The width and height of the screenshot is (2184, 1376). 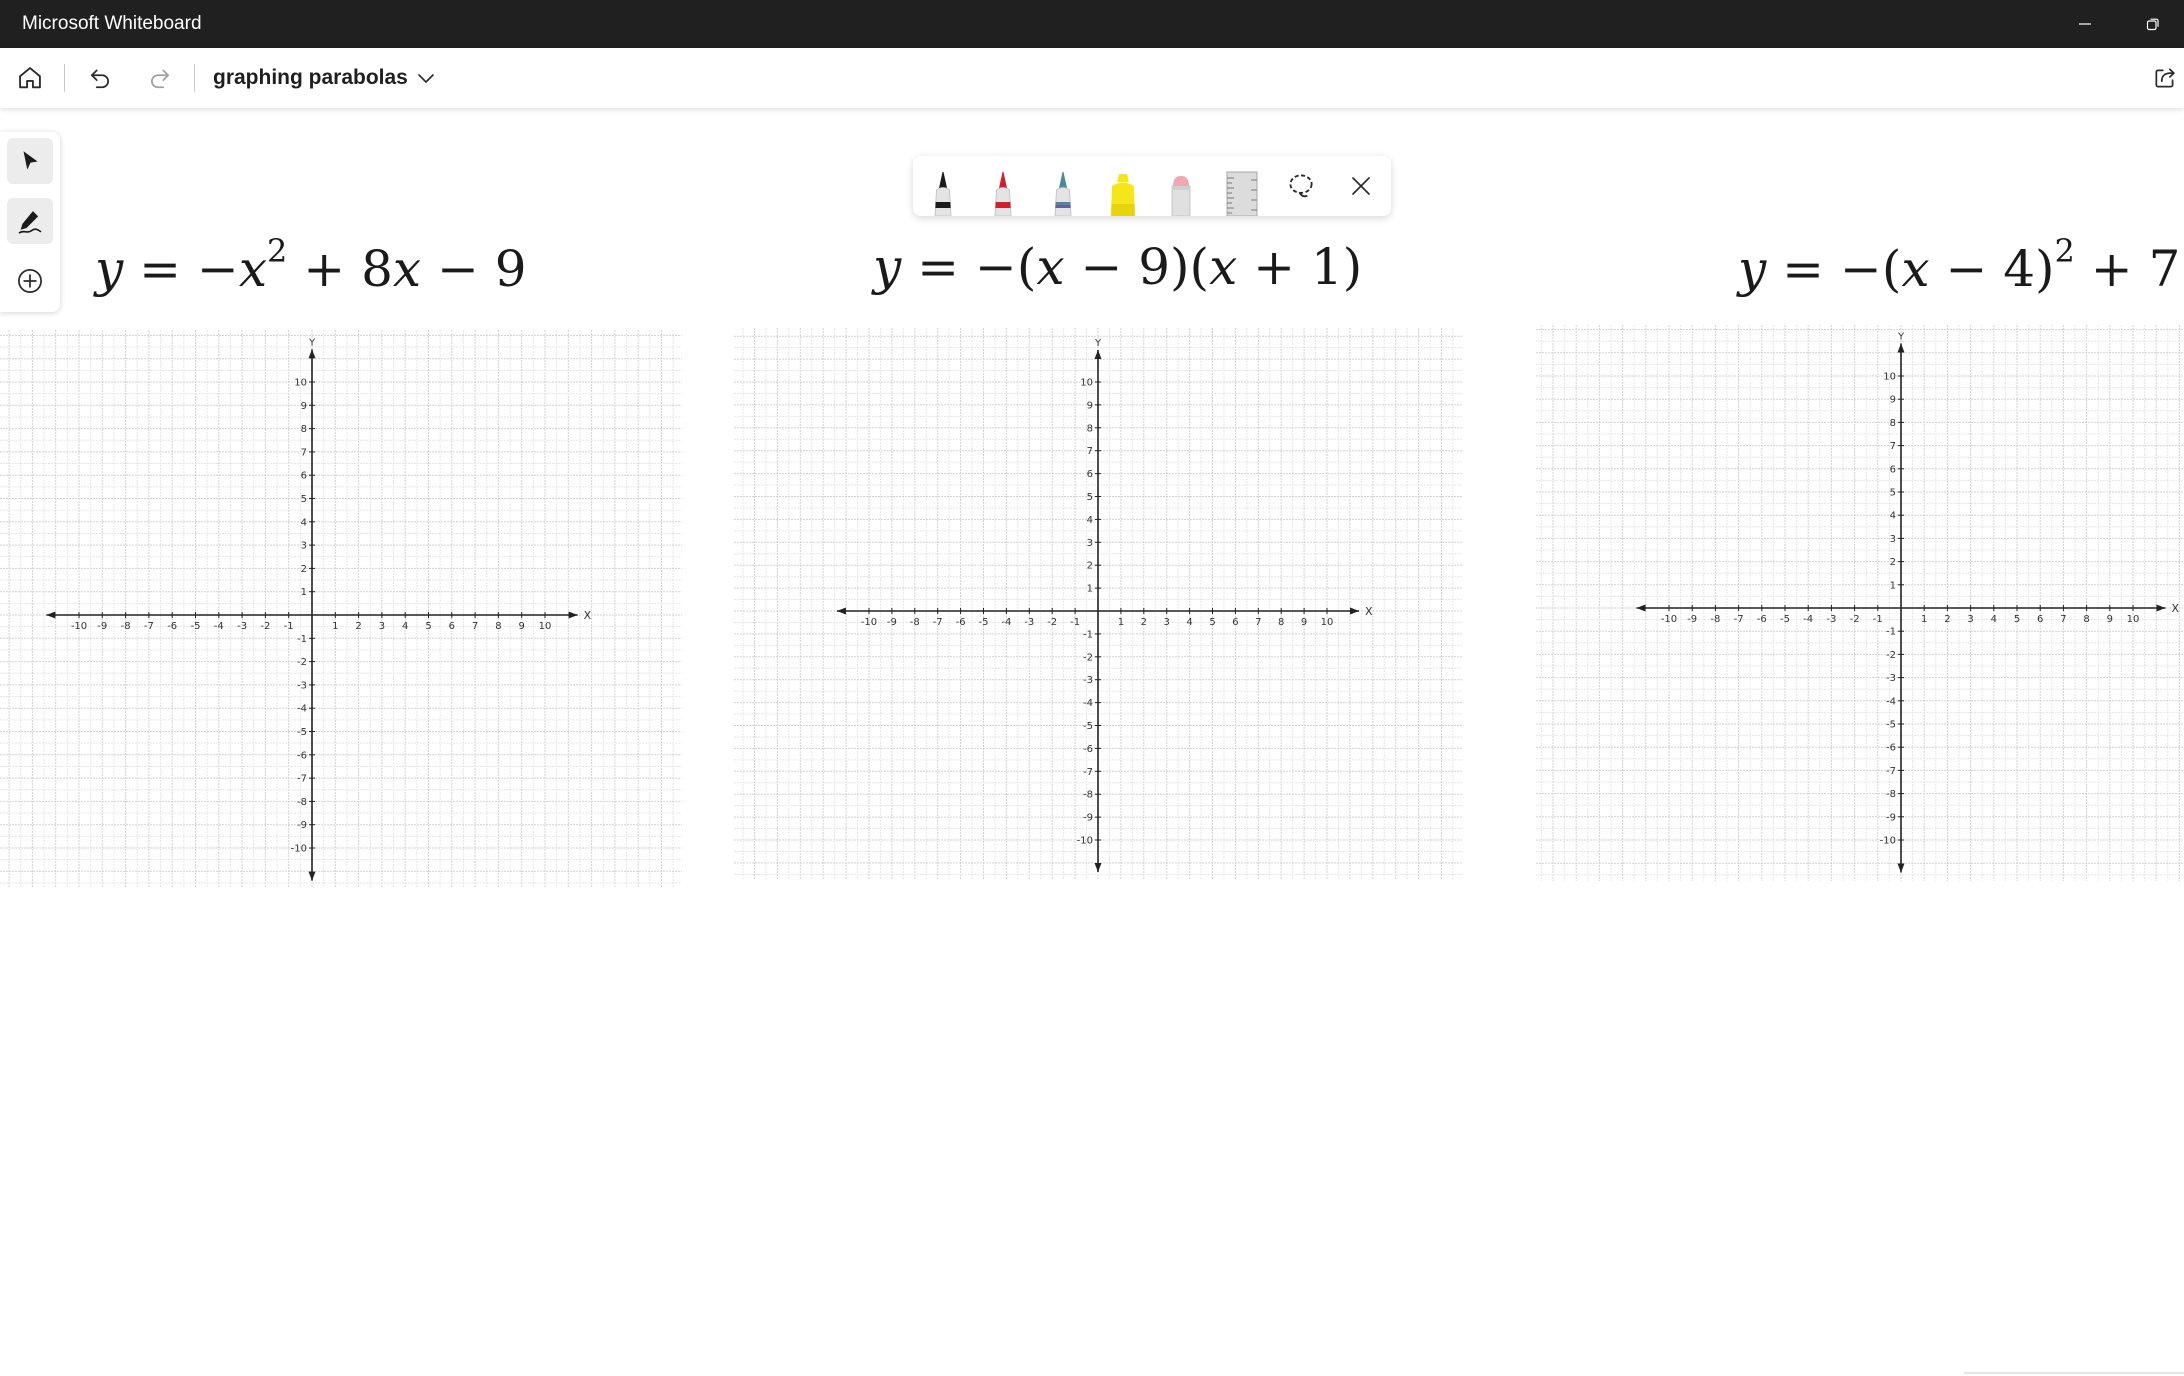 I want to click on board-name: graphing parabolas, so click(x=310, y=78).